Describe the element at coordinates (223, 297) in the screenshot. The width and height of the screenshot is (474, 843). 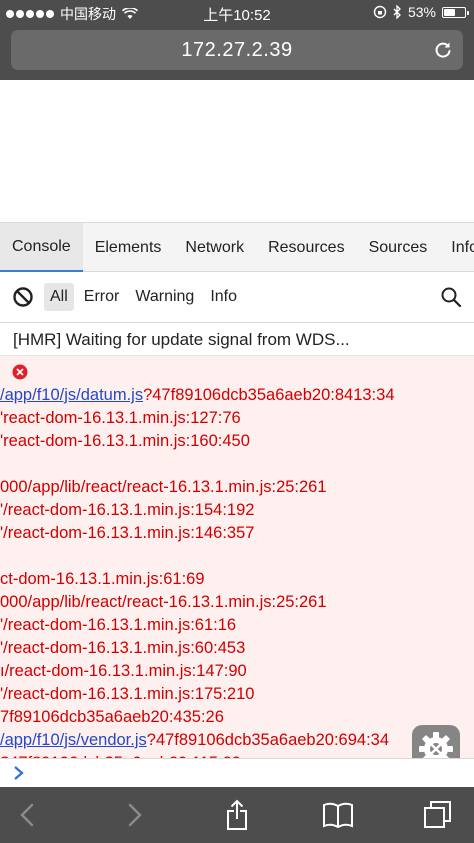
I see `filter-info: Info` at that location.